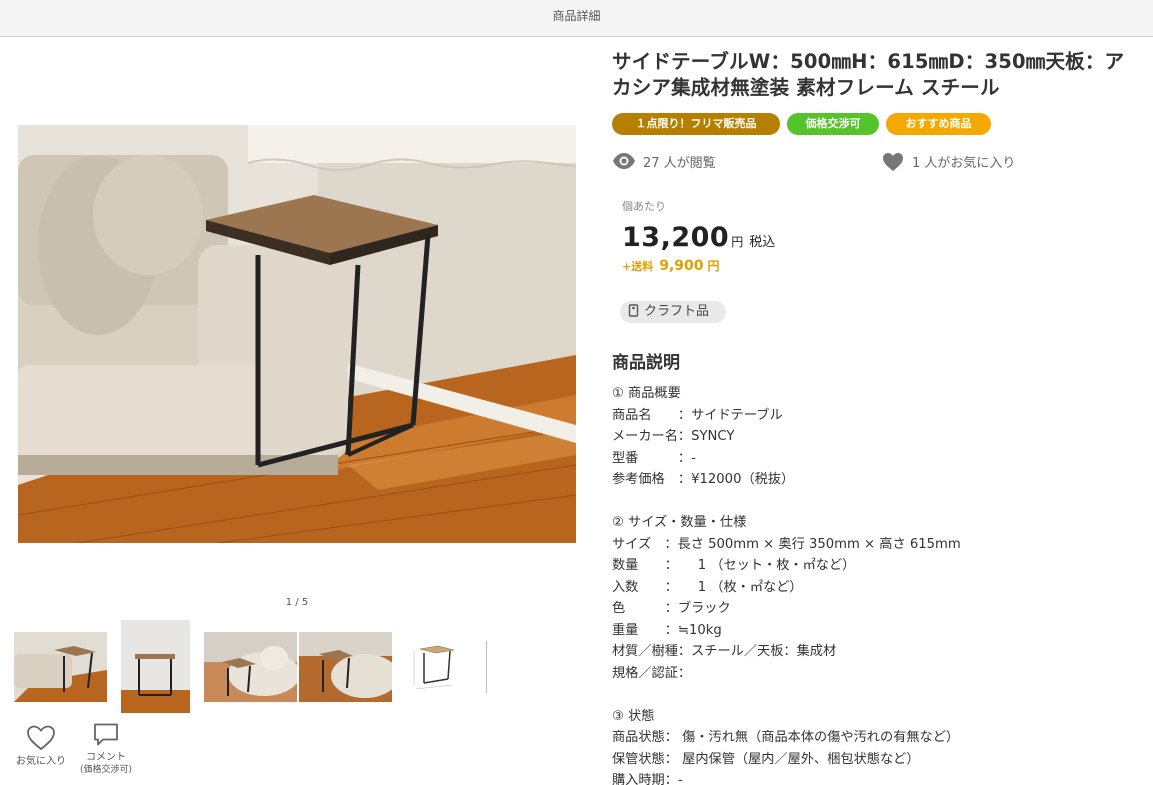 This screenshot has height=785, width=1153. What do you see at coordinates (697, 415) in the screenshot?
I see `description-line: 商品名 ：サイドテーブル` at bounding box center [697, 415].